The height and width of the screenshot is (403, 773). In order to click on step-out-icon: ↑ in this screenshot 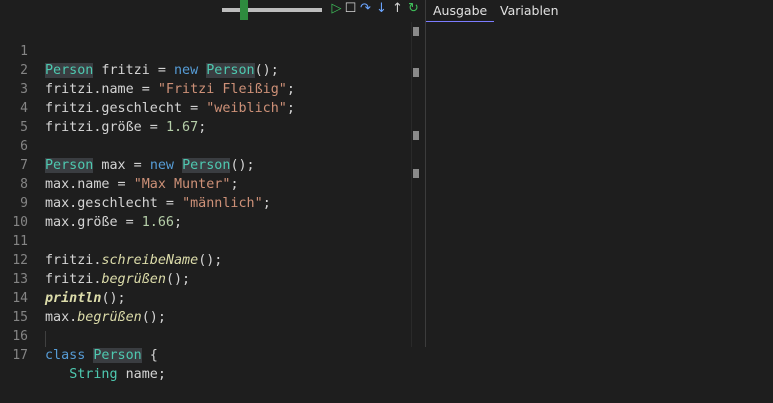, I will do `click(397, 9)`.